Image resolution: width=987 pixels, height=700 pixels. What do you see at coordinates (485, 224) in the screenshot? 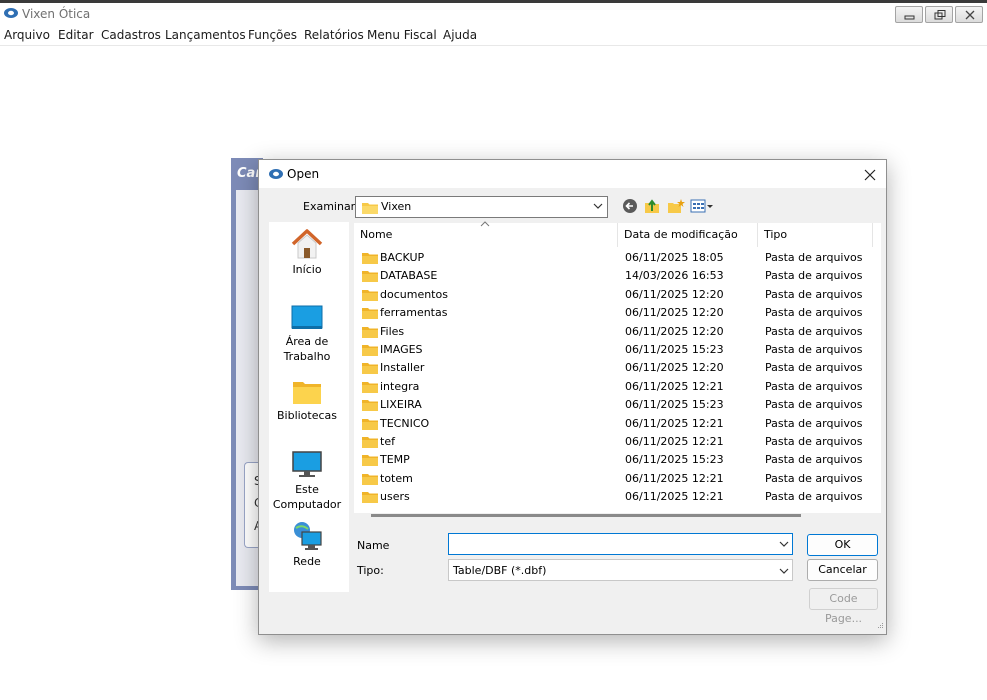
I see `sort-arrow-icon` at bounding box center [485, 224].